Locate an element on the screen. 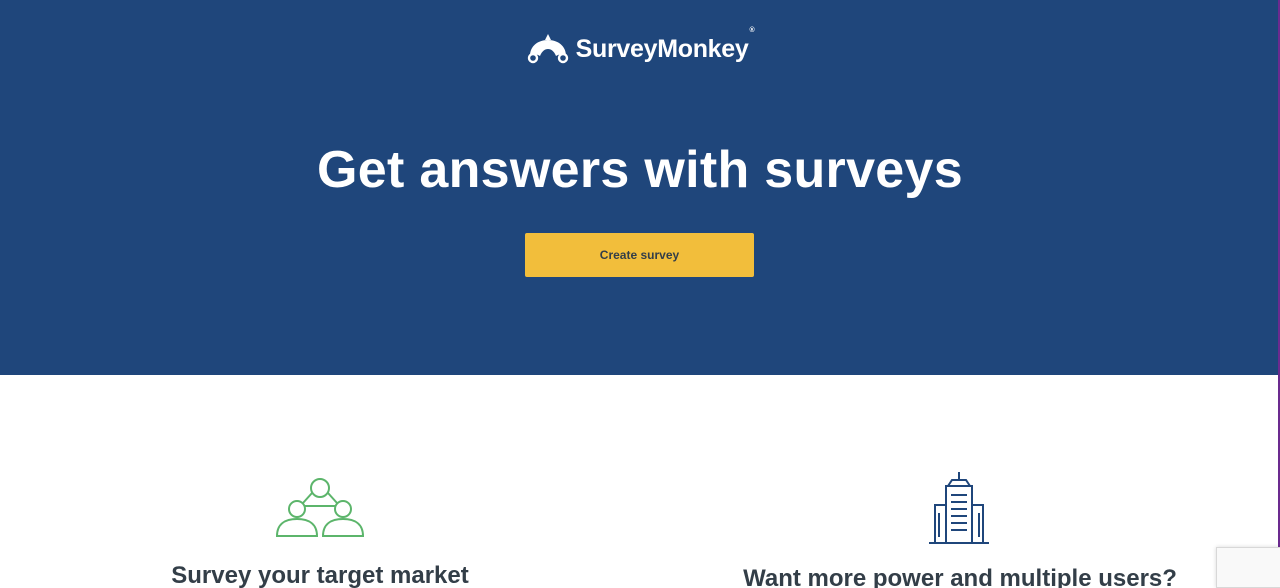  monkey-logo-icon is located at coordinates (547, 49).